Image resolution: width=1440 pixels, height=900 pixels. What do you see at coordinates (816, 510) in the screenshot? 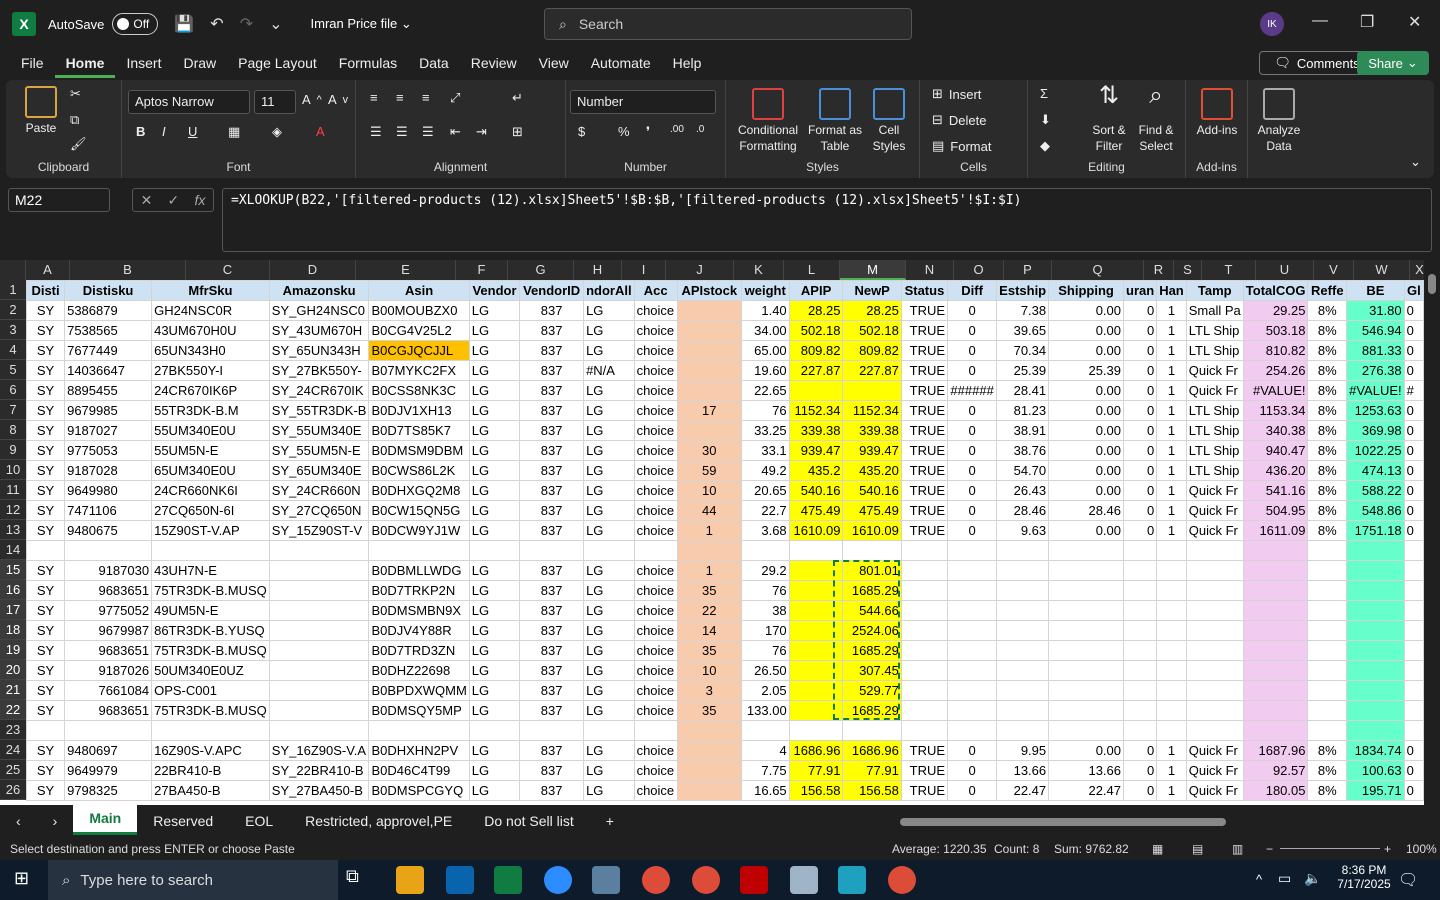
I see `cell-l12: 475.49` at bounding box center [816, 510].